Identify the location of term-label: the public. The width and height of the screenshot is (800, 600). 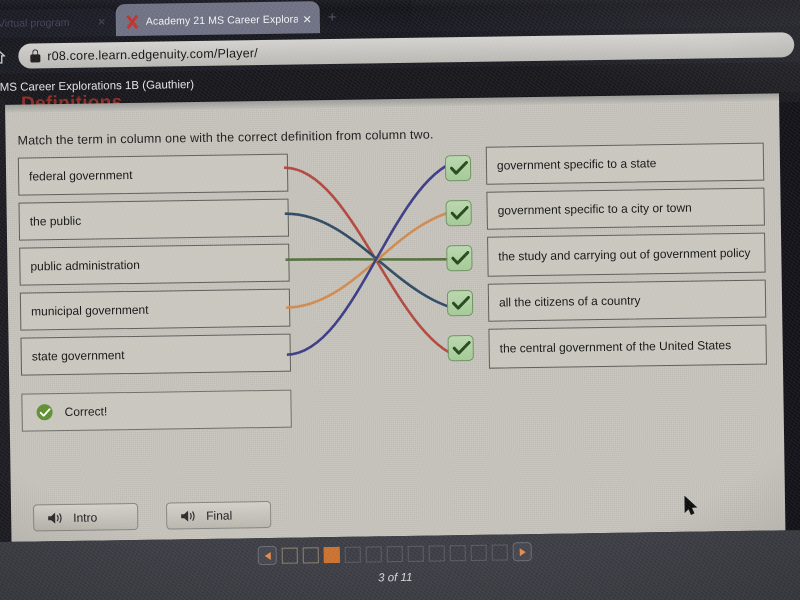
(55, 221).